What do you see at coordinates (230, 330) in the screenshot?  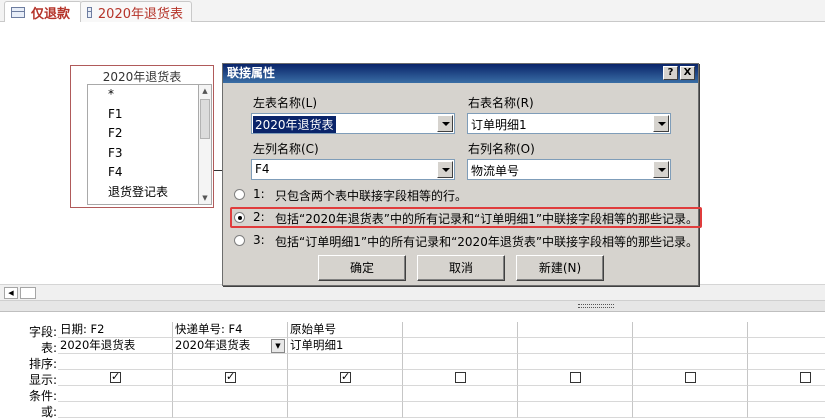 I see `grid-field-cell: 快递单号: F4` at bounding box center [230, 330].